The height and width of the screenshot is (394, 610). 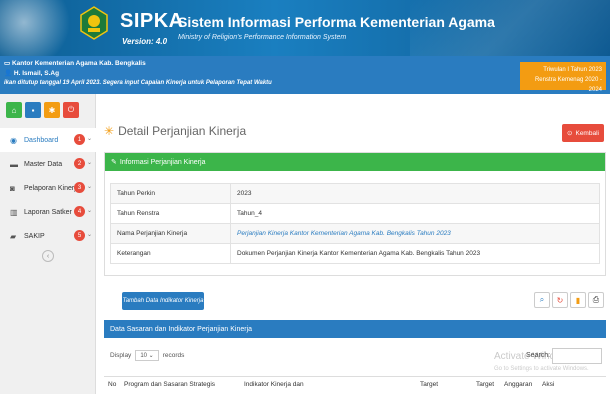 What do you see at coordinates (572, 70) in the screenshot?
I see `period-quarter: Triwulan I Tahun 2023` at bounding box center [572, 70].